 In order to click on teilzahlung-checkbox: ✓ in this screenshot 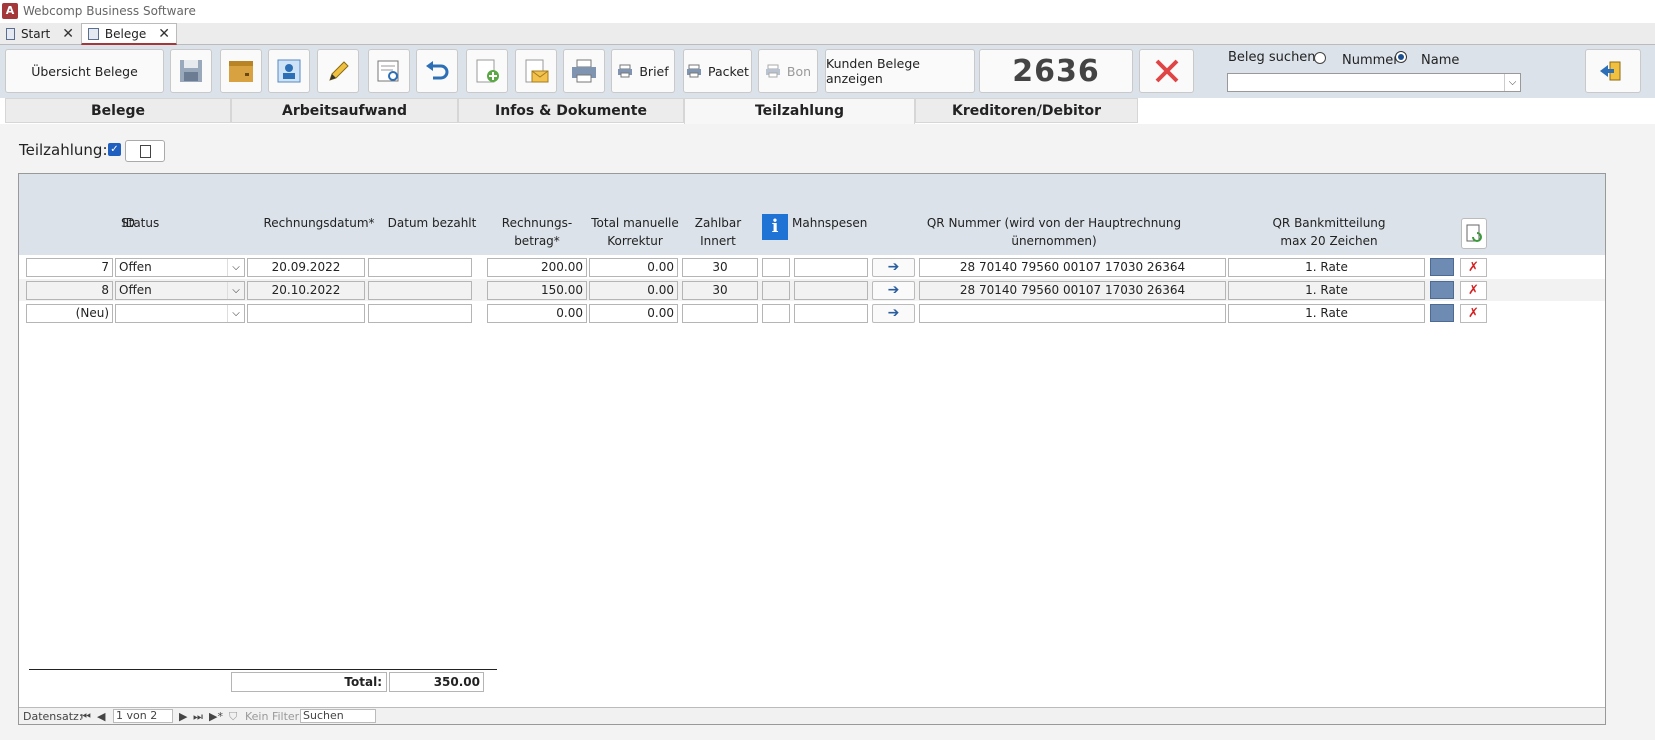, I will do `click(114, 149)`.